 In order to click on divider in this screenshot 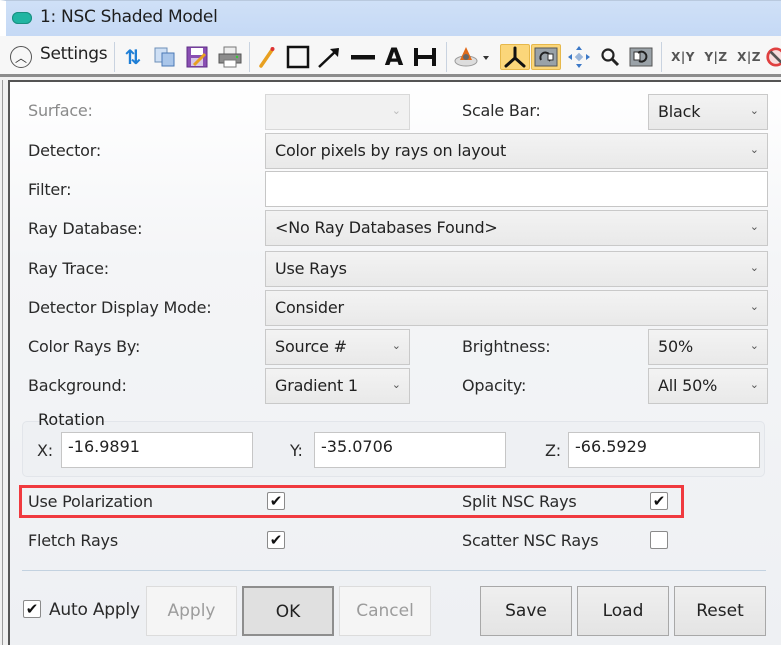, I will do `click(394, 570)`.